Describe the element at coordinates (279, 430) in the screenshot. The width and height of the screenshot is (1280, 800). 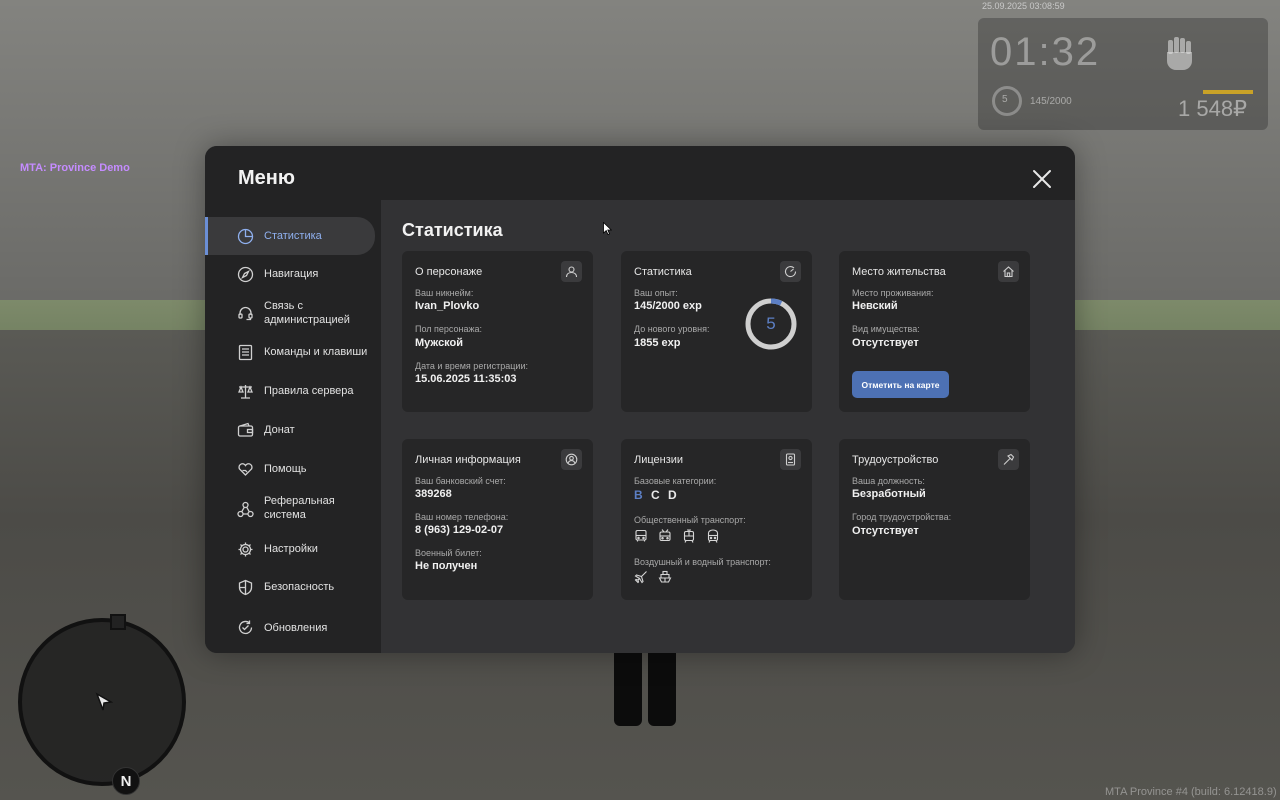
I see `sidebar-item-label: Донат` at that location.